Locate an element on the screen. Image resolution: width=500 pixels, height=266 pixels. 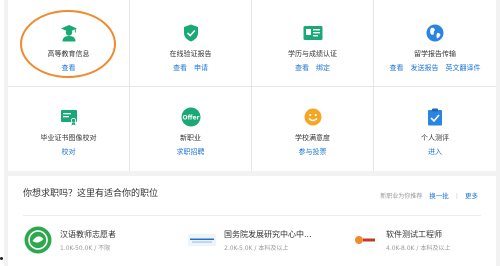
service-online-verification-report: 在线验证报告 查看 申请 is located at coordinates (191, 43).